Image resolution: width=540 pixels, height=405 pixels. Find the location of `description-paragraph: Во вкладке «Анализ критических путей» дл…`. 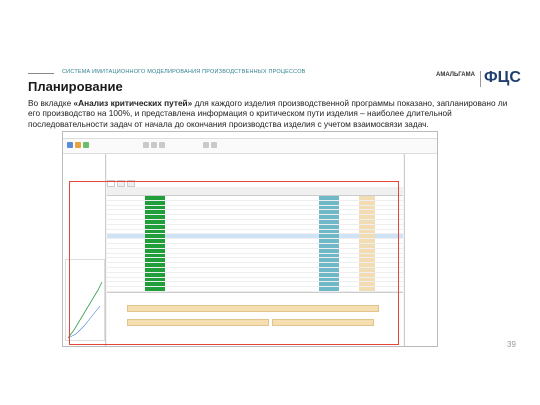

description-paragraph: Во вкладке «Анализ критических путей» дл… is located at coordinates (268, 113).